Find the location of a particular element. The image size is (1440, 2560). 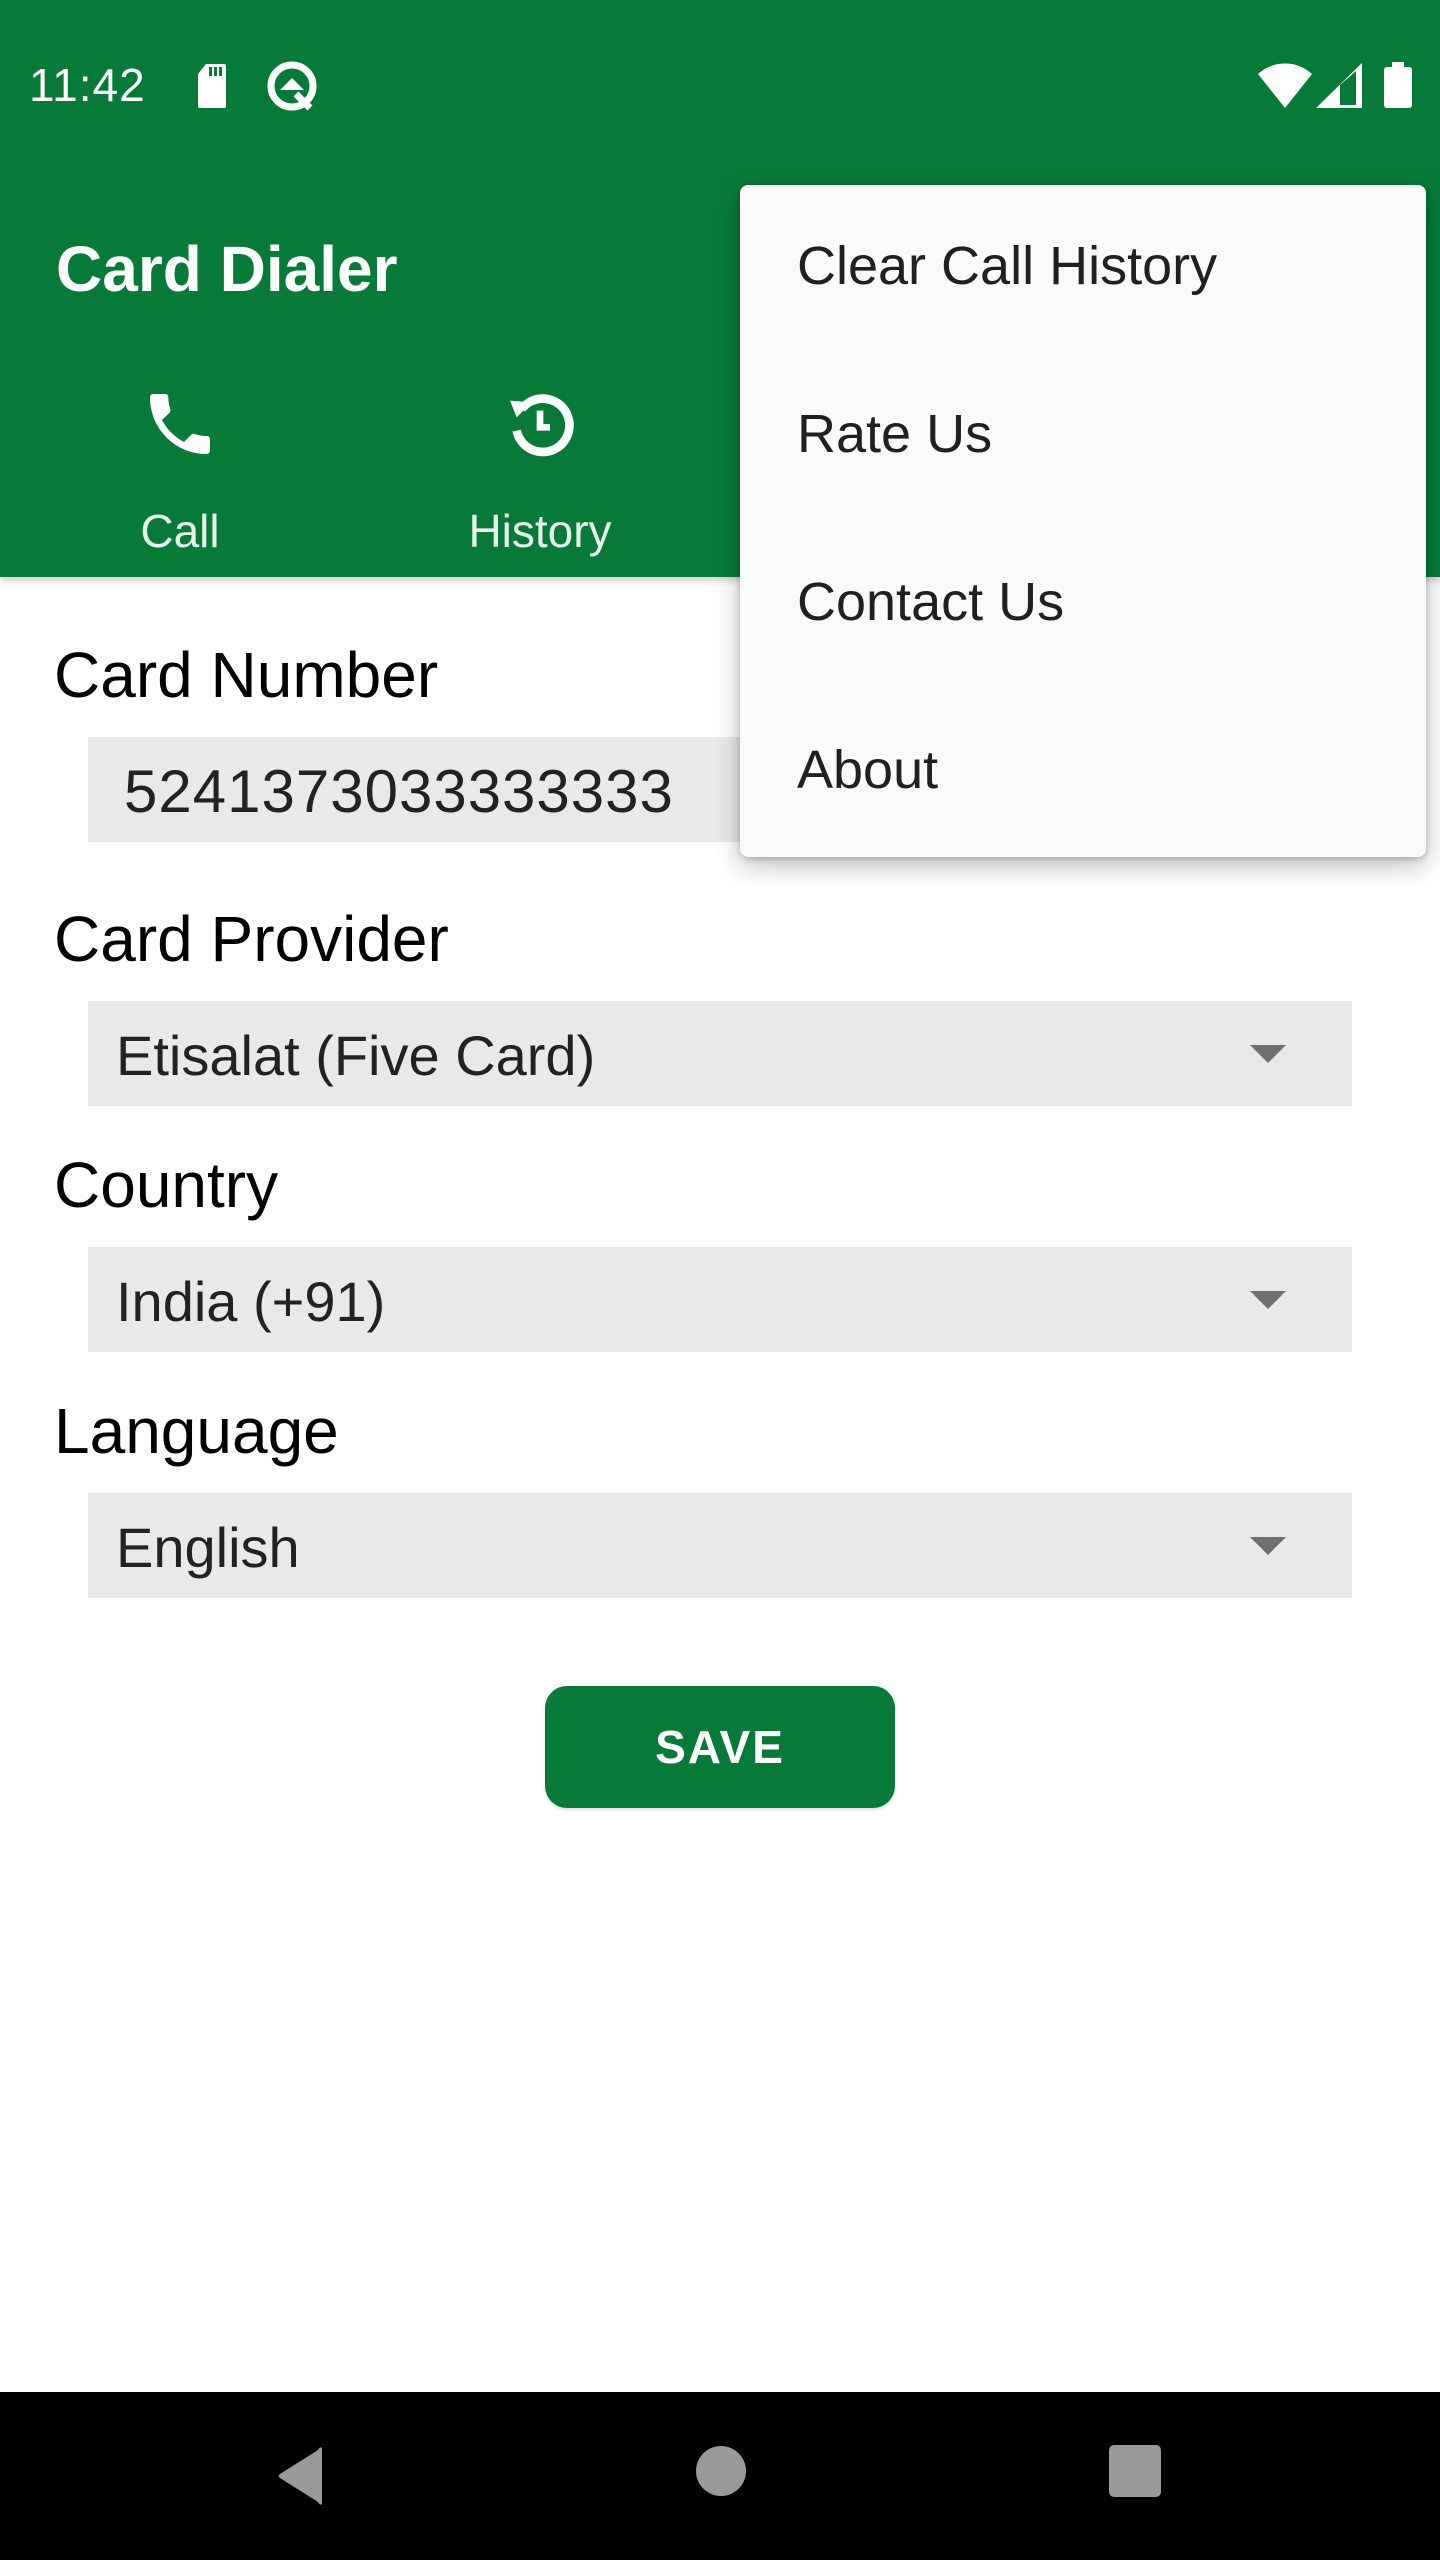

history-icon is located at coordinates (540, 424).